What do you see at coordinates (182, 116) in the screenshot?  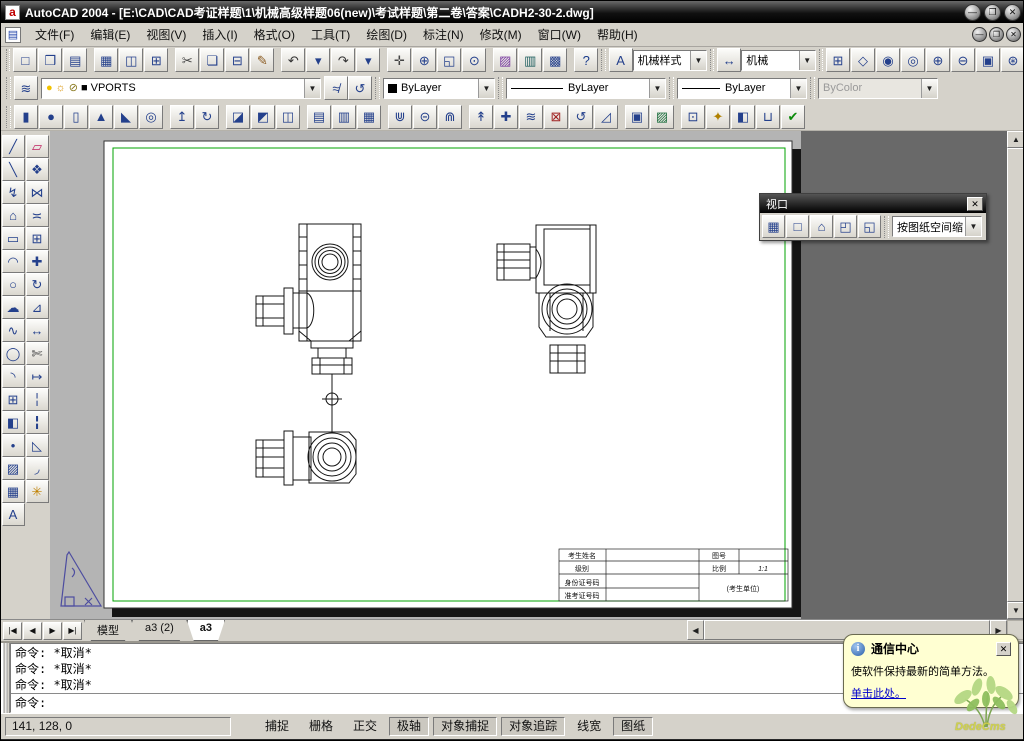 I see `extrude-button: ↥` at bounding box center [182, 116].